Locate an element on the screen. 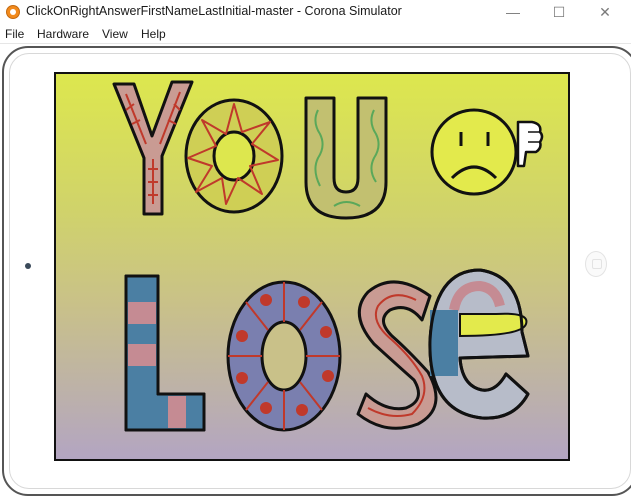  thumbs-down-icon is located at coordinates (530, 144).